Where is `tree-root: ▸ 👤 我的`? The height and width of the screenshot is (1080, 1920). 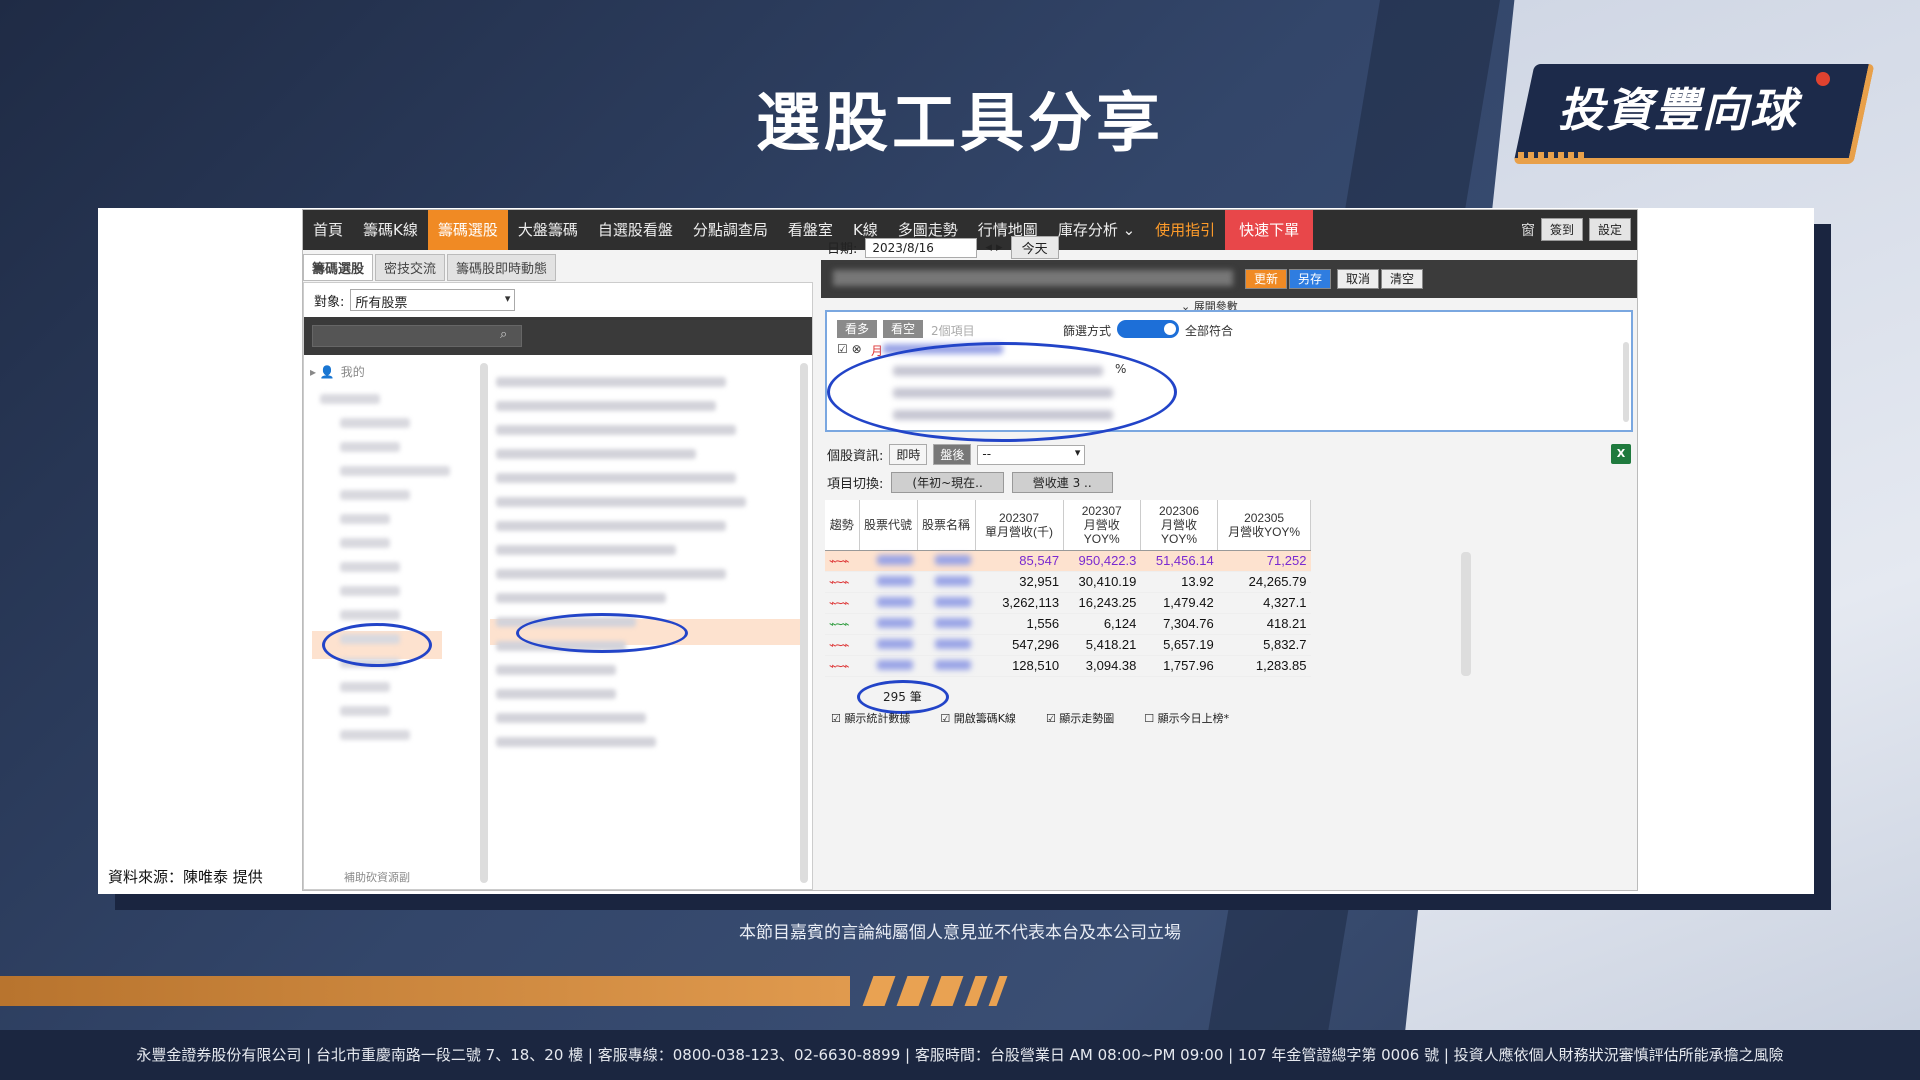
tree-root: ▸ 👤 我的 is located at coordinates (400, 371).